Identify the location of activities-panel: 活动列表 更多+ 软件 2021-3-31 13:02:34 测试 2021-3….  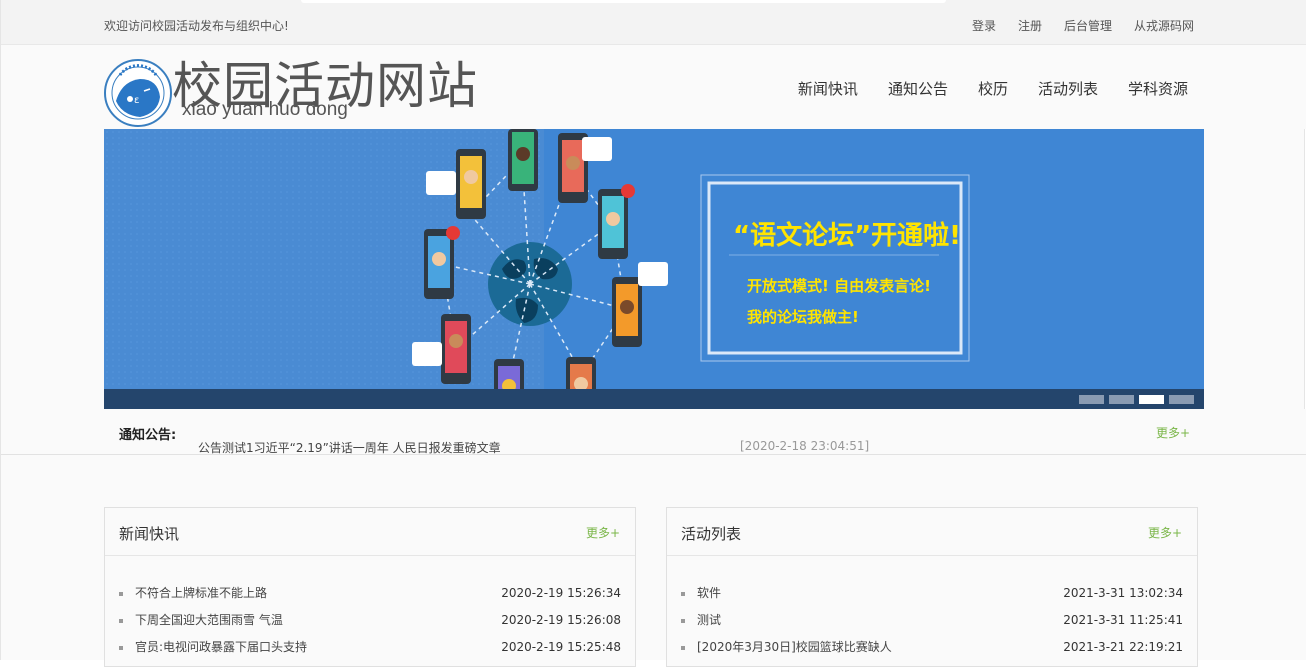
(932, 587).